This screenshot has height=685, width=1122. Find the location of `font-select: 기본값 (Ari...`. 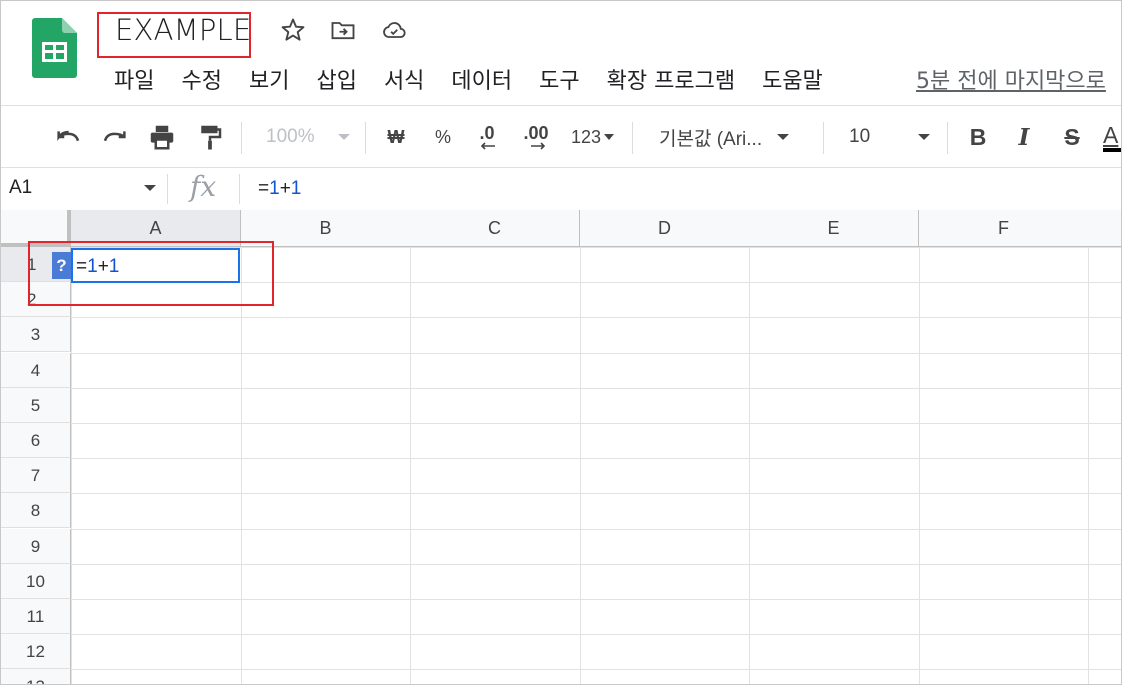

font-select: 기본값 (Ari... is located at coordinates (734, 137).